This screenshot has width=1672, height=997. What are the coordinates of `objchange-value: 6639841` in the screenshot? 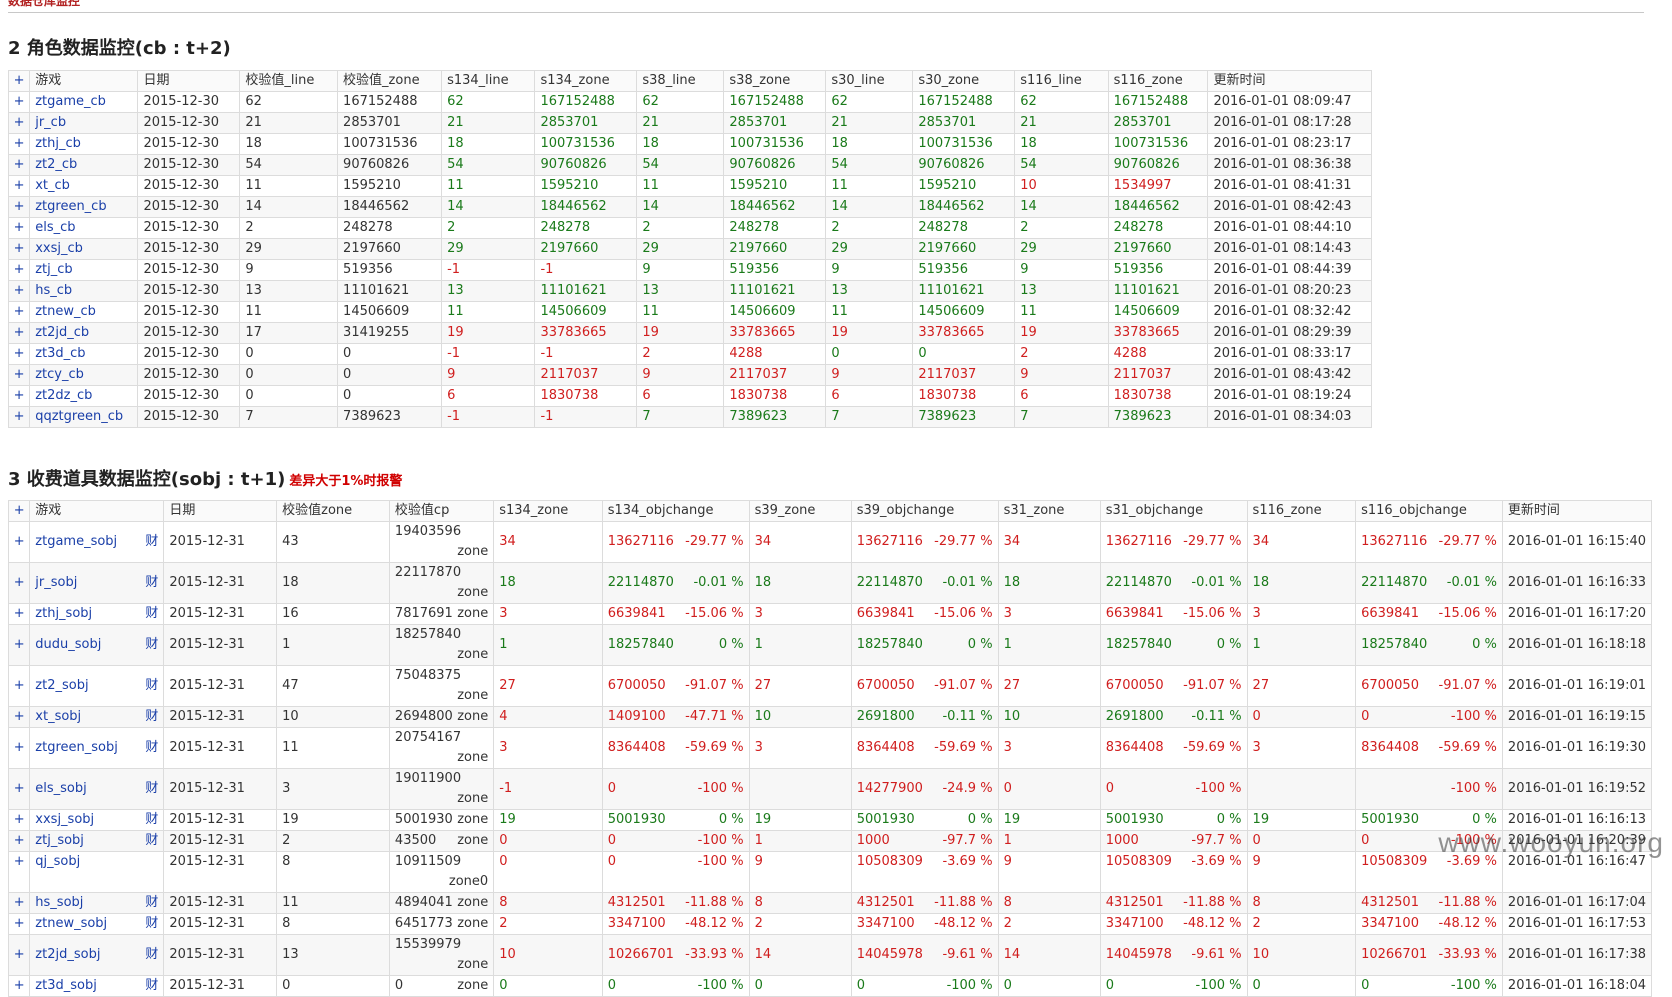 It's located at (636, 613).